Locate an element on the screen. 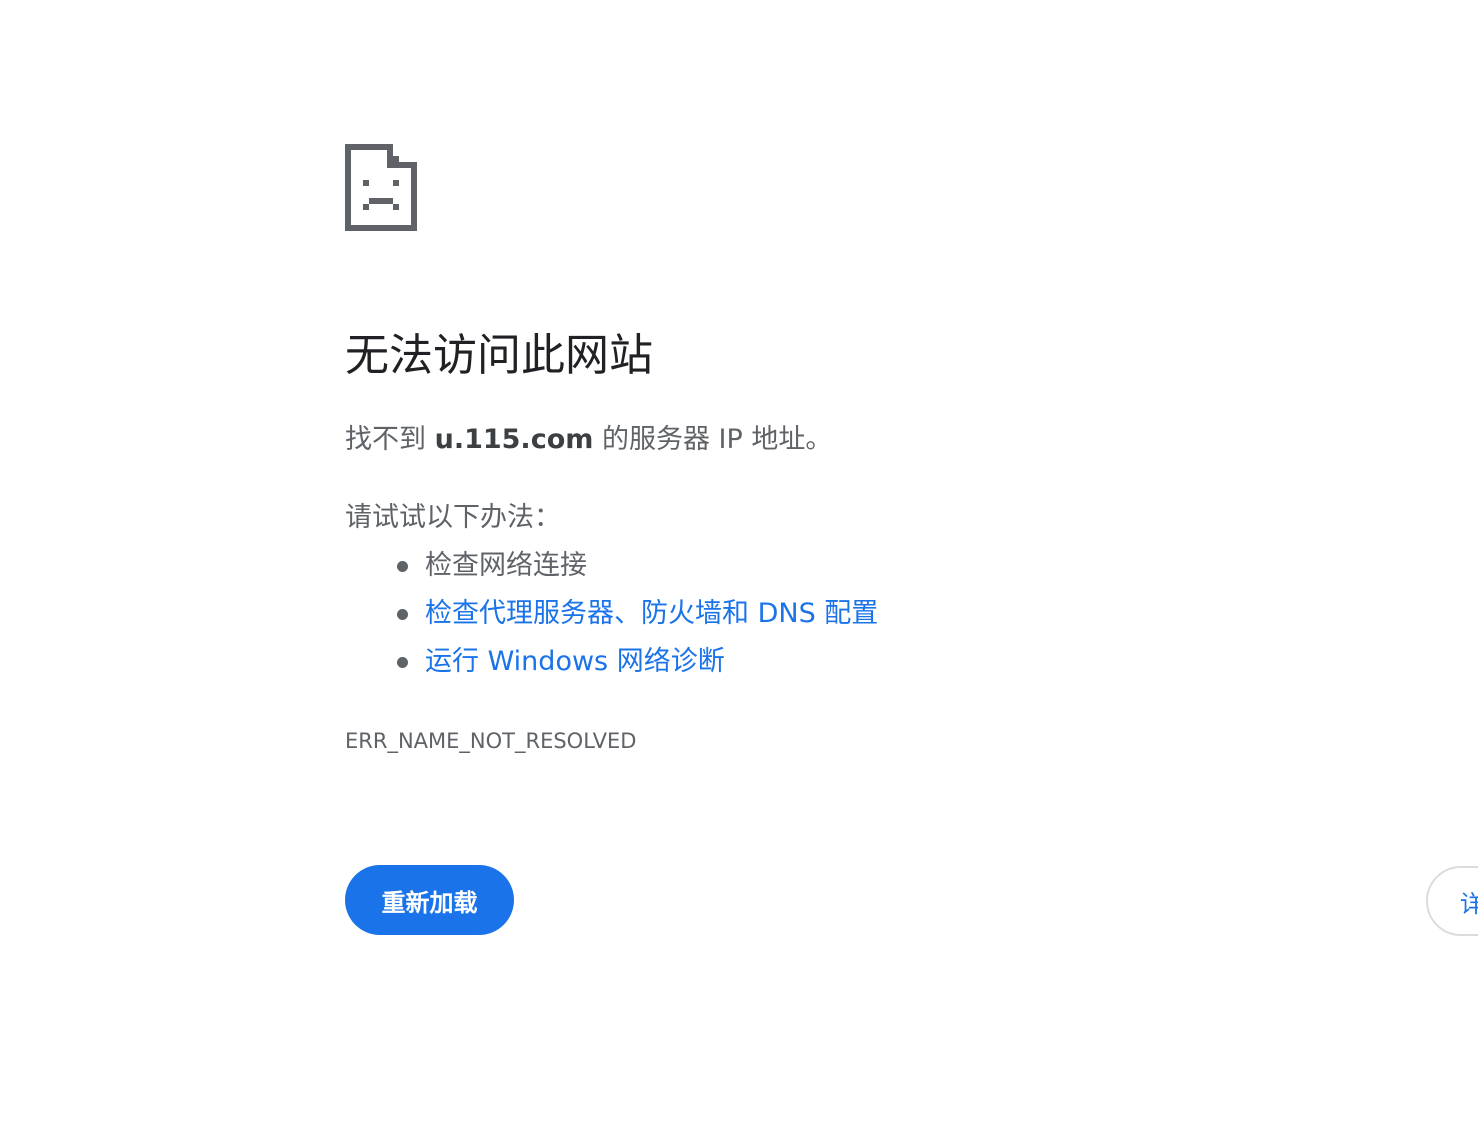 The image size is (1478, 1132). run-diagnostics-link: 运行 Windows 网络诊断 is located at coordinates (575, 661).